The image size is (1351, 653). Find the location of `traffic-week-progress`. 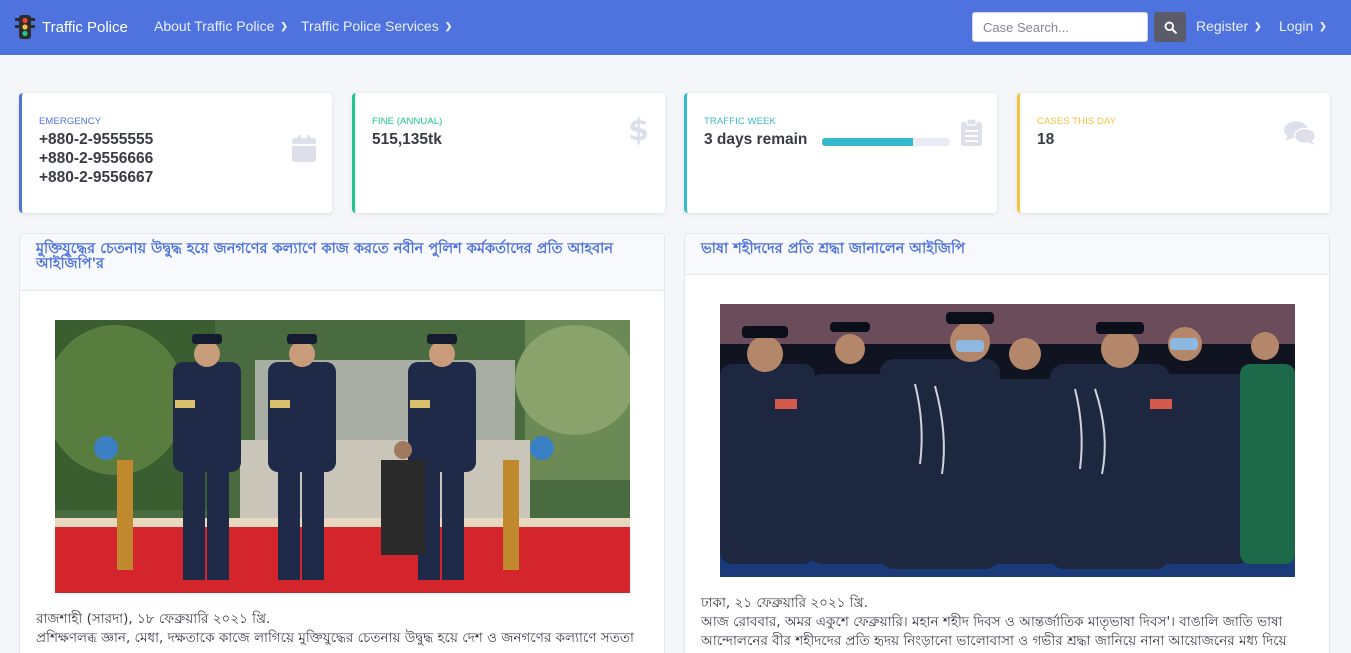

traffic-week-progress is located at coordinates (886, 142).